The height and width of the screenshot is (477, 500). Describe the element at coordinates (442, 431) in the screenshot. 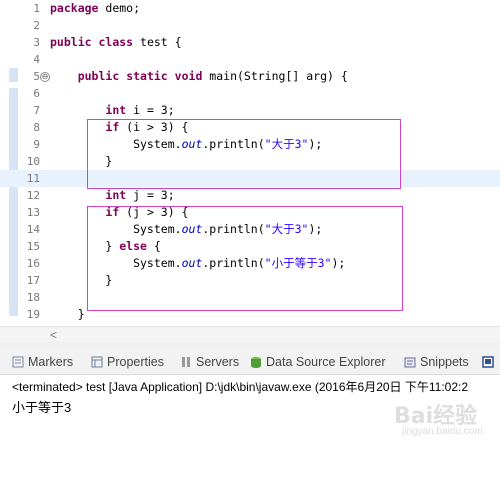

I see `watermark-url: jingyan.baidu.com` at that location.